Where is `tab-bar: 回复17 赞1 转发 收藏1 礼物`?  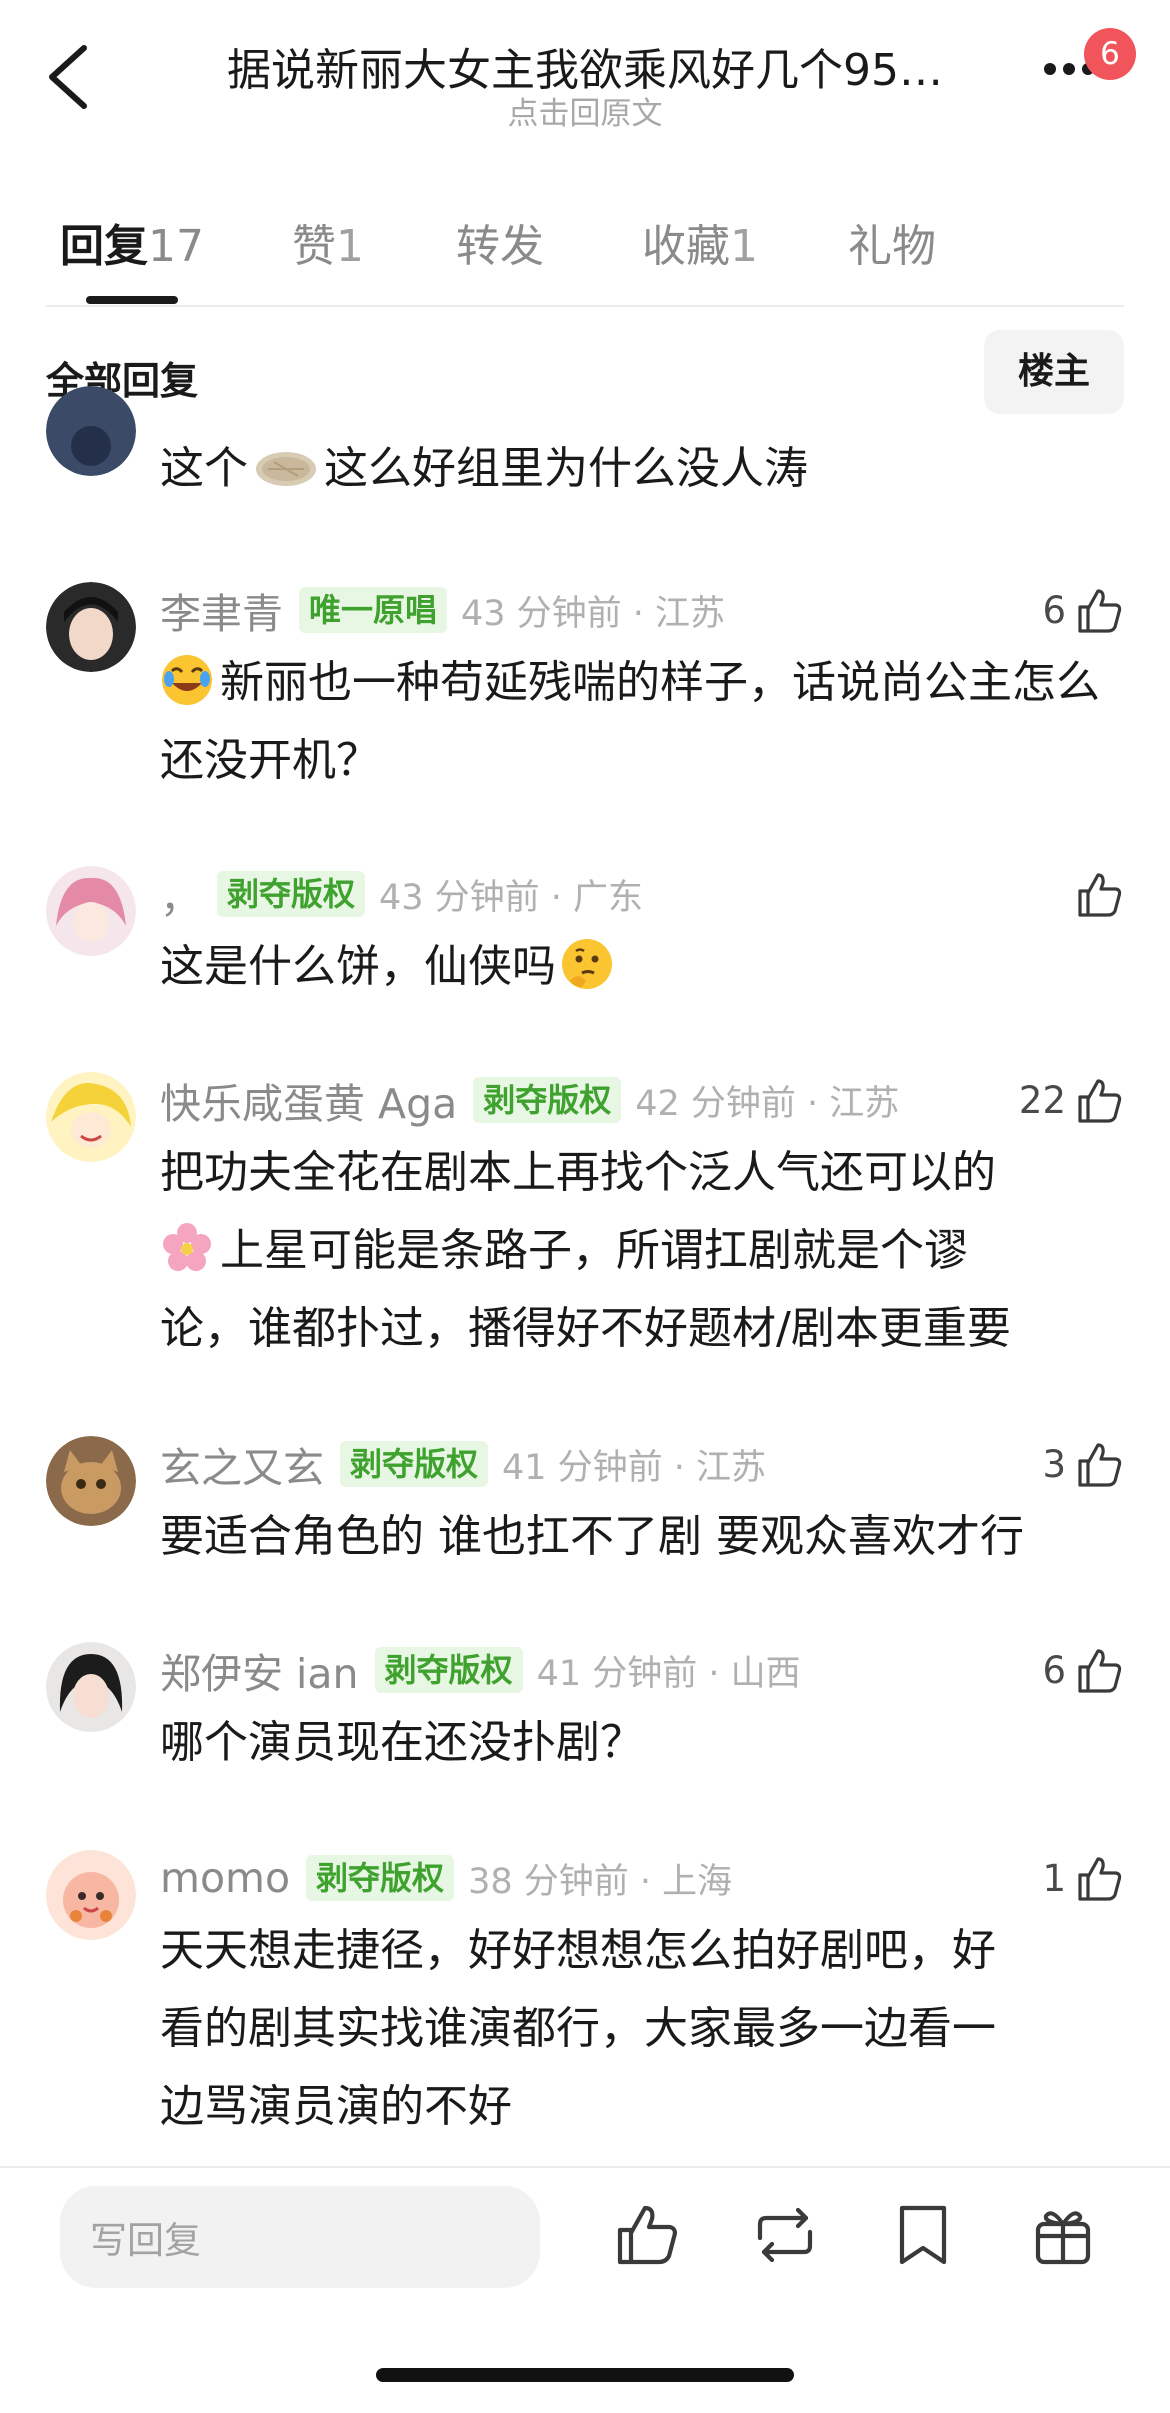
tab-bar: 回复17 赞1 转发 收藏1 礼物 is located at coordinates (585, 254).